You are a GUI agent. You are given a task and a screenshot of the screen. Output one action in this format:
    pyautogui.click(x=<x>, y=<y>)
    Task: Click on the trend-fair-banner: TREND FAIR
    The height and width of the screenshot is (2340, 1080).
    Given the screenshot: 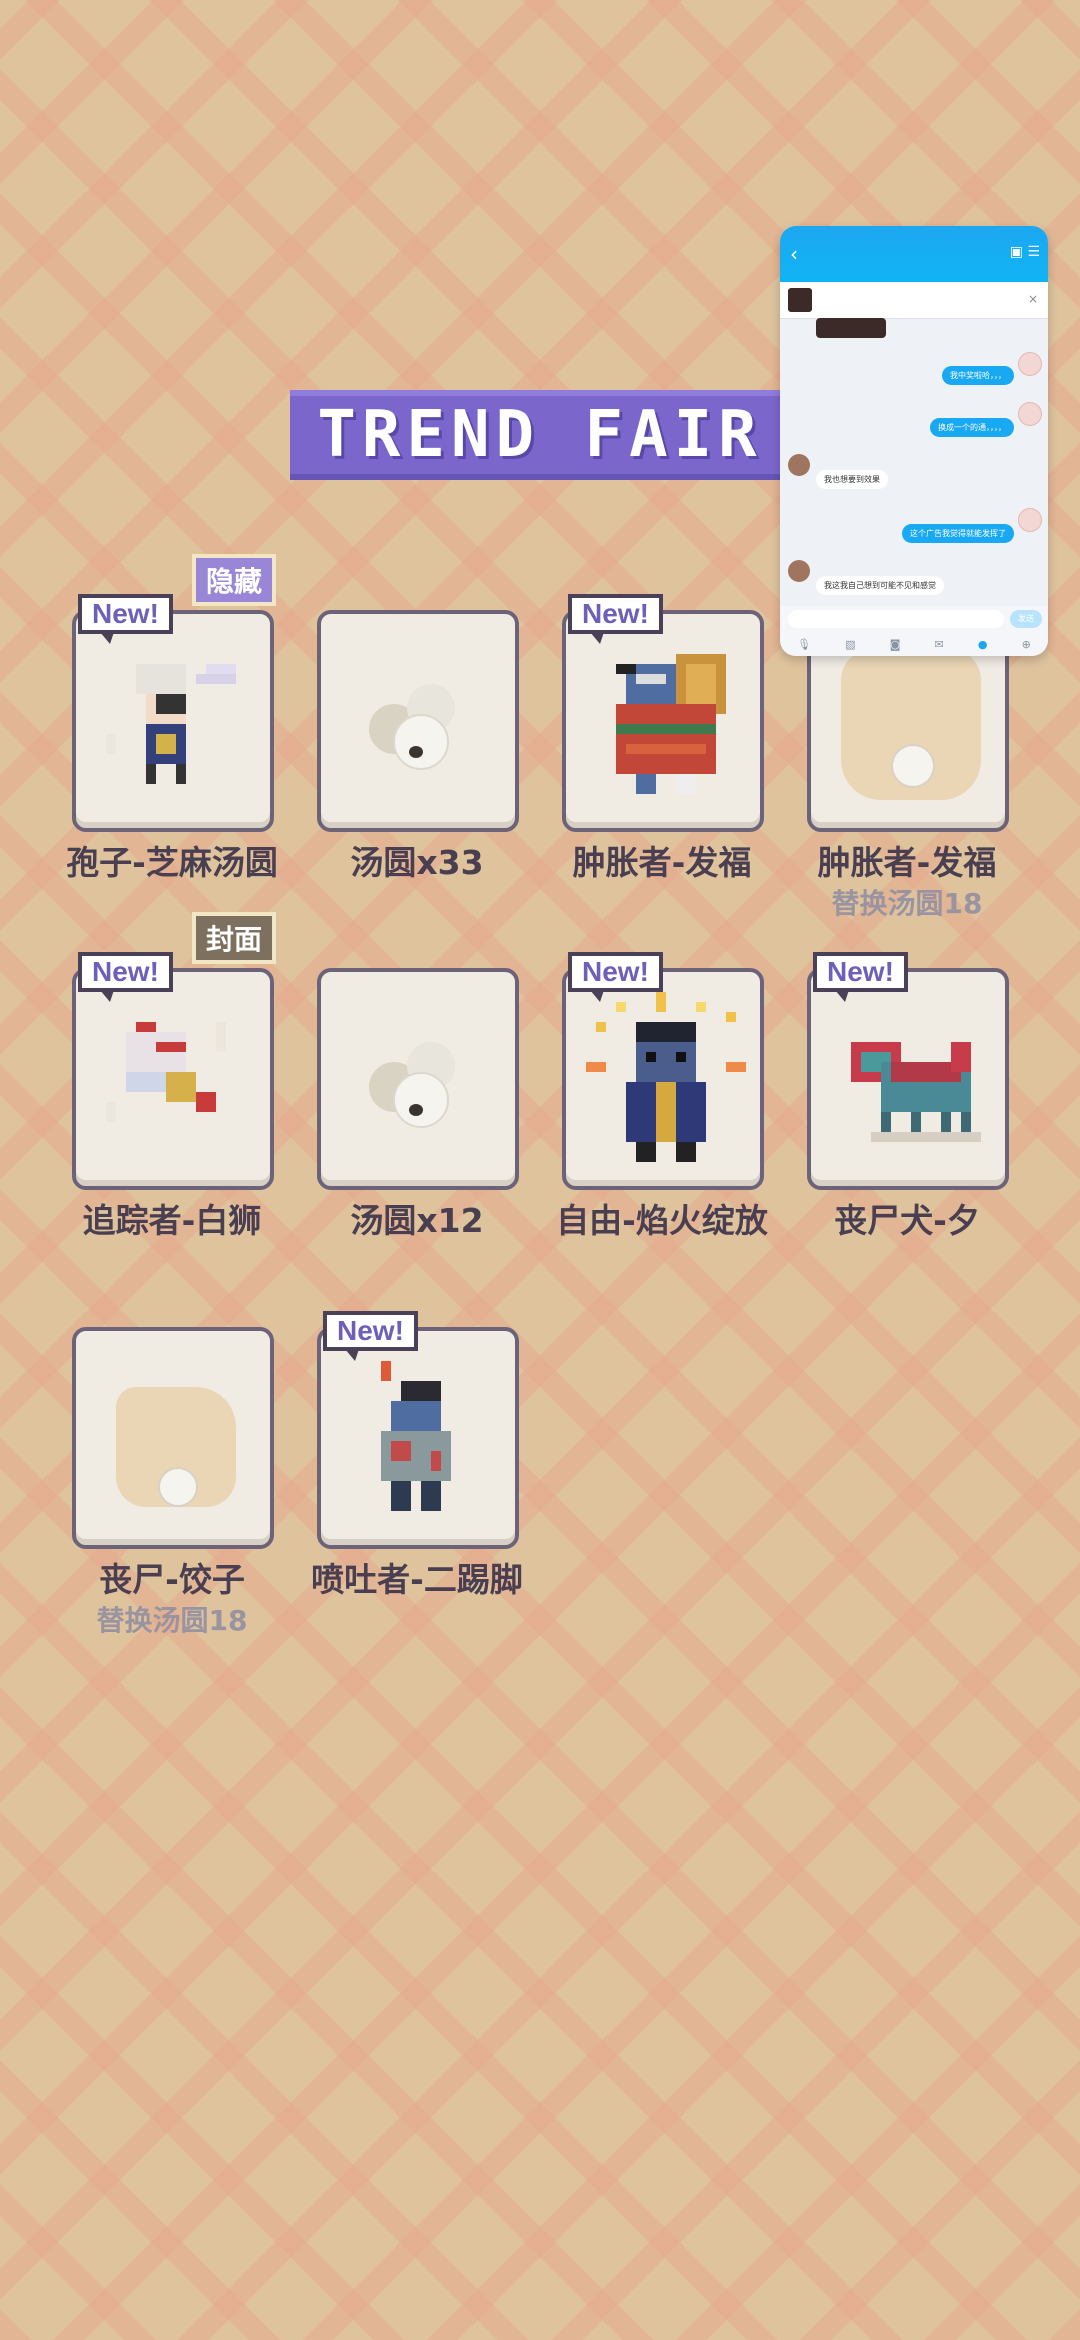 What is the action you would take?
    pyautogui.click(x=540, y=435)
    